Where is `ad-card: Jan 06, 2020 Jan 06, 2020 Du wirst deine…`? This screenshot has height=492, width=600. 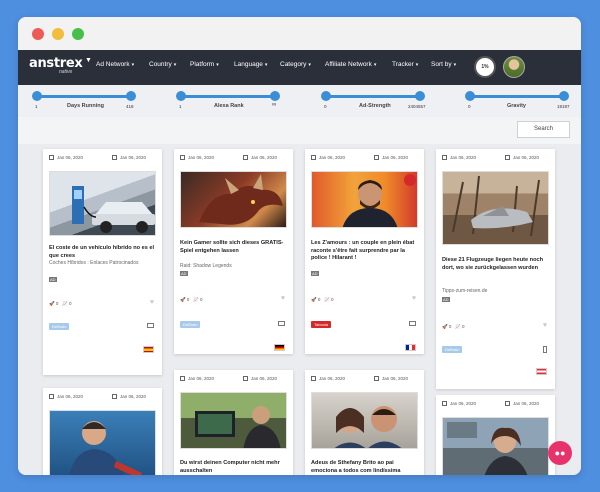 ad-card: Jan 06, 2020 Jan 06, 2020 Du wirst deine… is located at coordinates (233, 422).